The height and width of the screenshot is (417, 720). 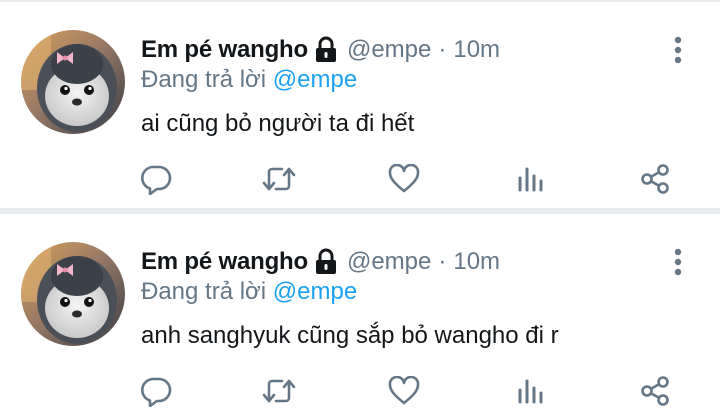 What do you see at coordinates (278, 123) in the screenshot?
I see `tweet-text: ai cũng bỏ người ta đi hết` at bounding box center [278, 123].